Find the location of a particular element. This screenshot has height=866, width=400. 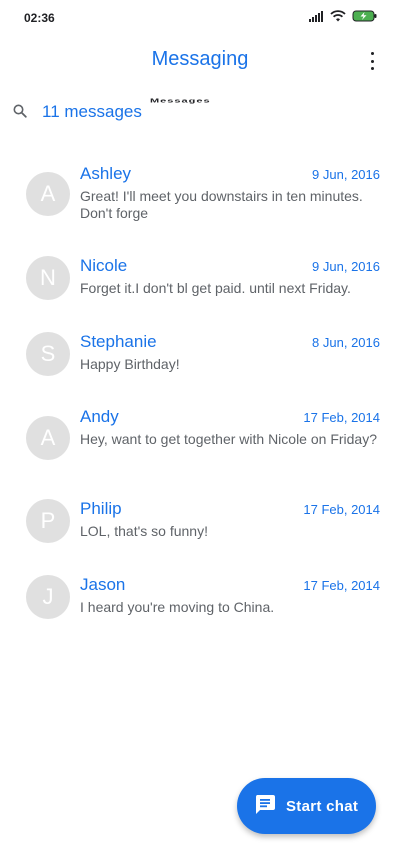

status-icons is located at coordinates (343, 16).